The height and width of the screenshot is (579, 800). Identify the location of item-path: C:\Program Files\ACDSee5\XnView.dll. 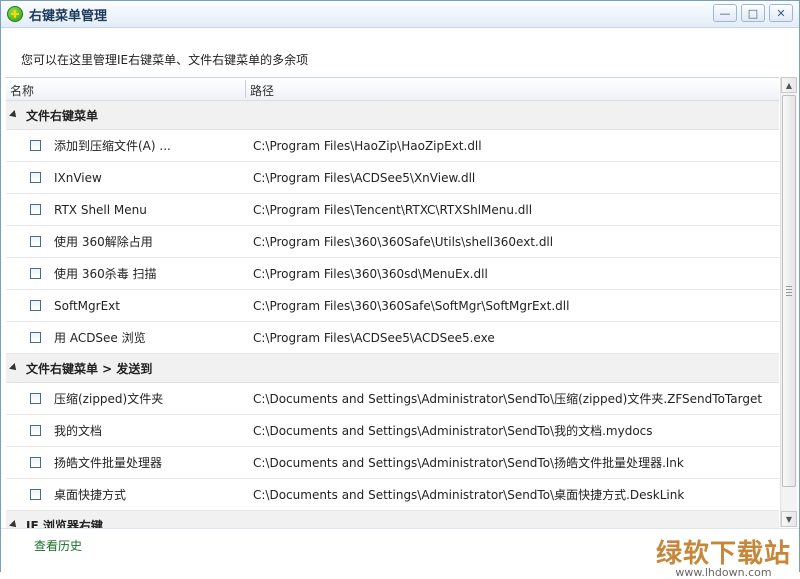
(364, 177).